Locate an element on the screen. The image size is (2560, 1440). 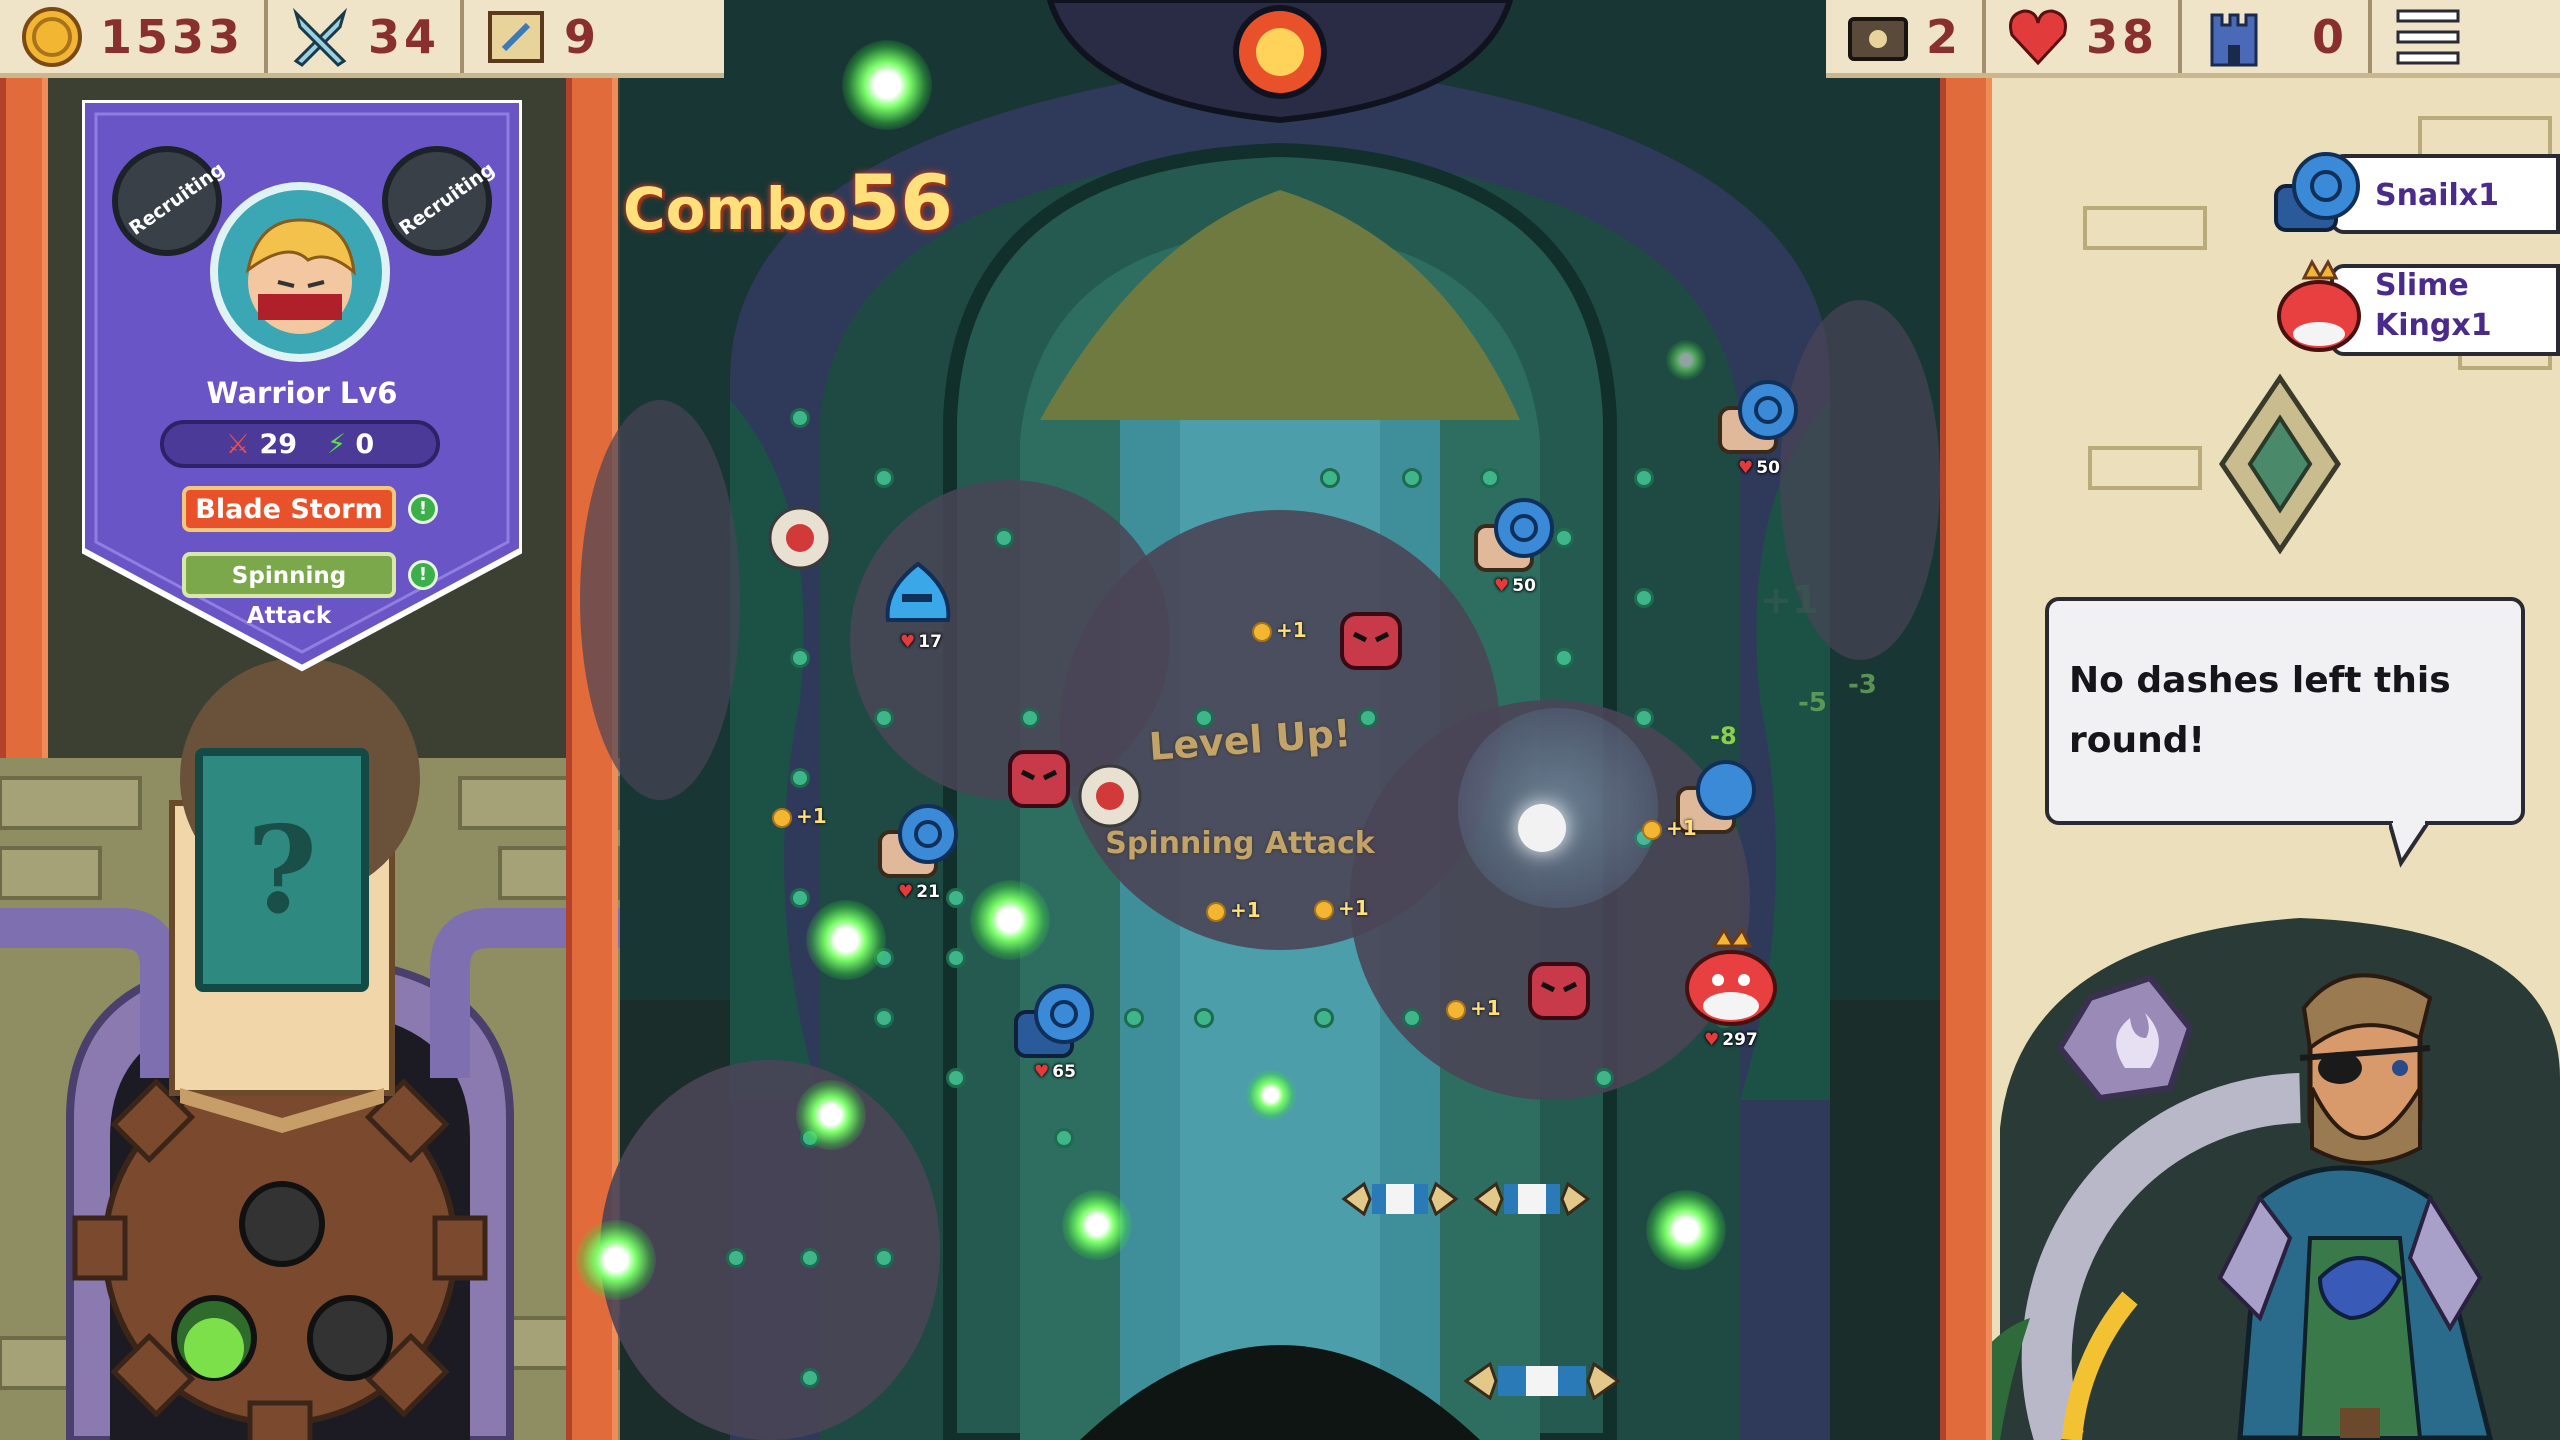
queue-item-snail: Snailx1 is located at coordinates (2415, 190).